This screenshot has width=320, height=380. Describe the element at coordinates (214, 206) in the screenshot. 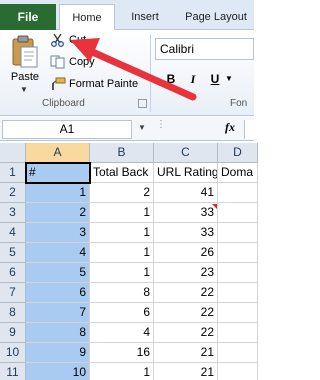

I see `comment-indicator-icon` at that location.